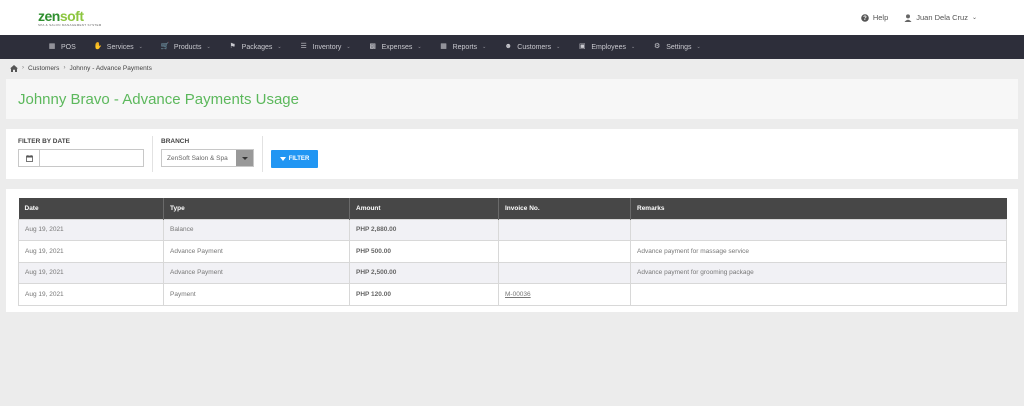  What do you see at coordinates (818, 229) in the screenshot?
I see `cell-remarks` at bounding box center [818, 229].